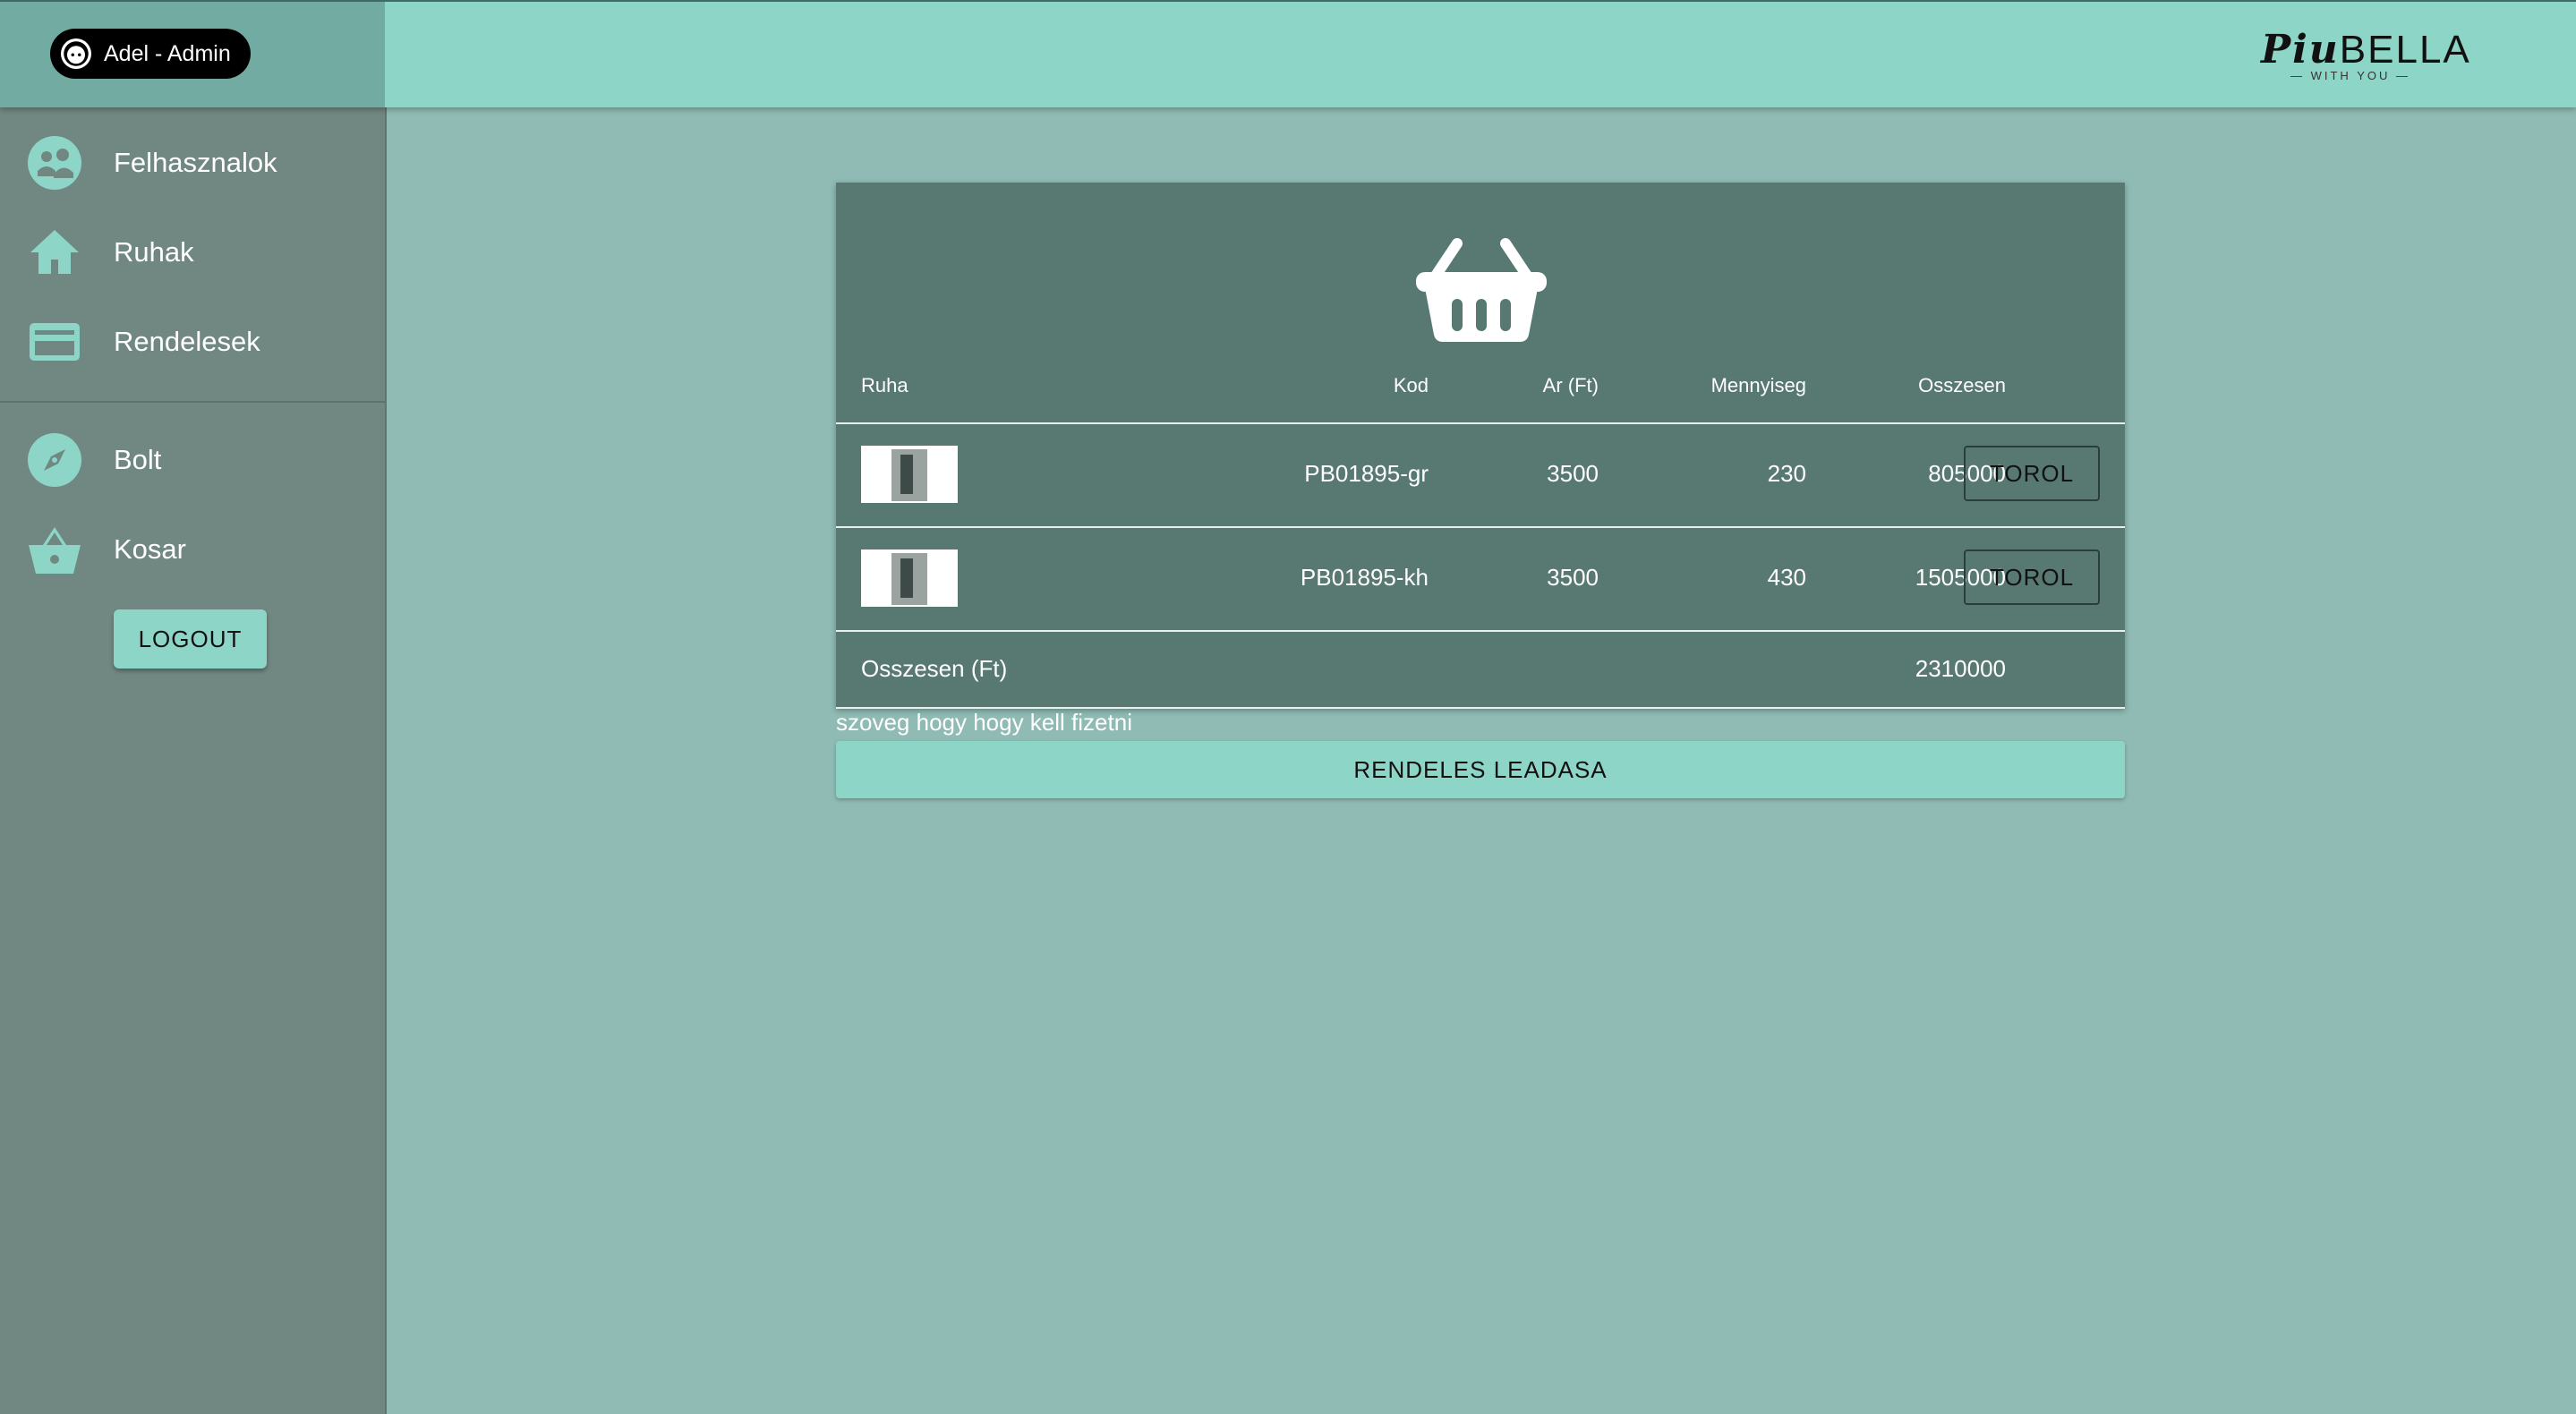 The width and height of the screenshot is (2576, 1414). Describe the element at coordinates (54, 342) in the screenshot. I see `credit-card-icon` at that location.